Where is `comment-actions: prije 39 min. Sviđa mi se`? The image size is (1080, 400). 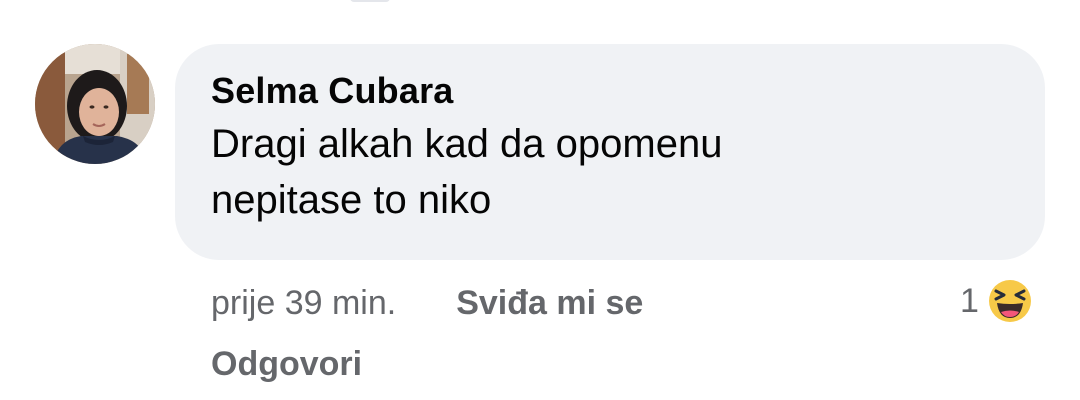 comment-actions: prije 39 min. Sviđa mi se is located at coordinates (427, 303).